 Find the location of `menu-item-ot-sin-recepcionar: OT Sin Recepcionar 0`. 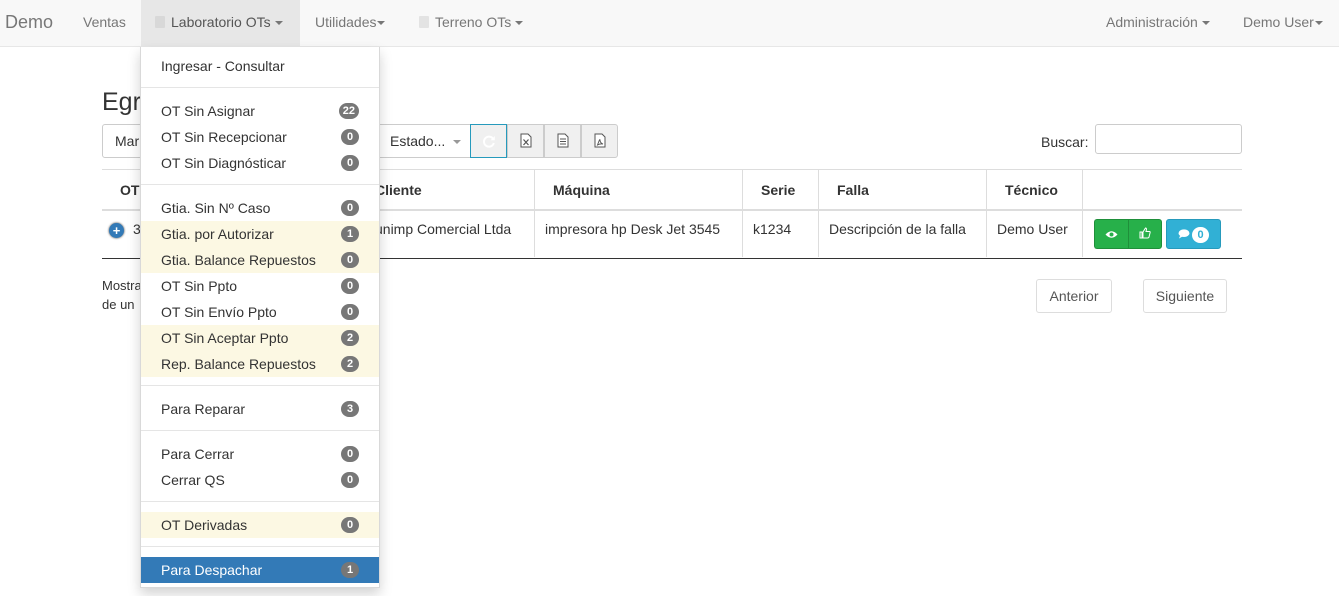

menu-item-ot-sin-recepcionar: OT Sin Recepcionar 0 is located at coordinates (260, 137).